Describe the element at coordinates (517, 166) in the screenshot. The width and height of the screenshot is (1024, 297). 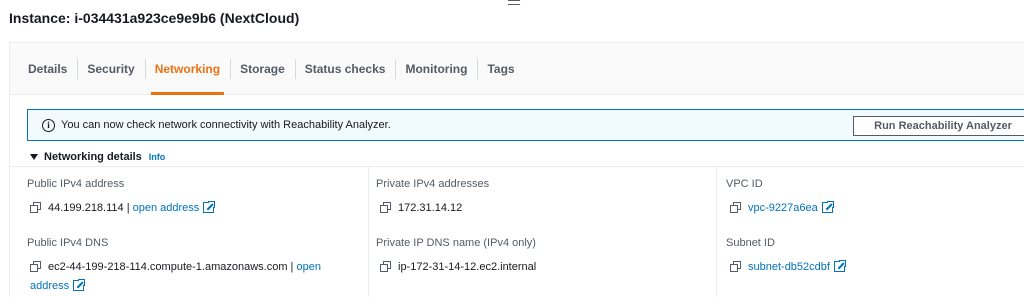
I see `divider` at that location.